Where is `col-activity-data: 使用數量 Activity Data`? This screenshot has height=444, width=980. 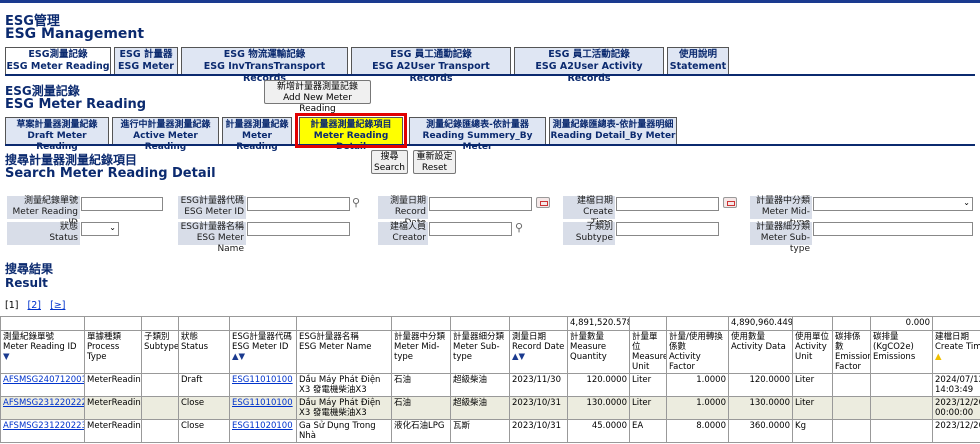 col-activity-data: 使用數量 Activity Data is located at coordinates (760, 352).